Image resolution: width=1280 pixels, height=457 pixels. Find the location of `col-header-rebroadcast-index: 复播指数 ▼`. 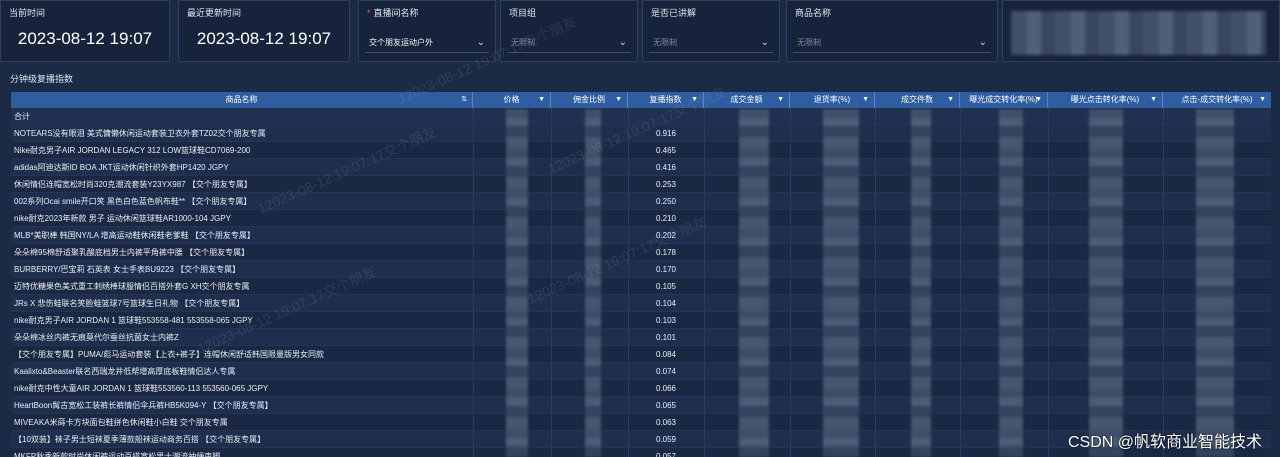

col-header-rebroadcast-index: 复播指数 ▼ is located at coordinates (666, 100).